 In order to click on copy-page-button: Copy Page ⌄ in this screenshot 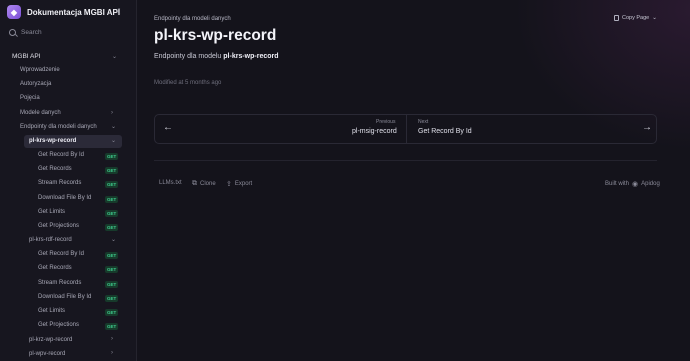, I will do `click(635, 18)`.